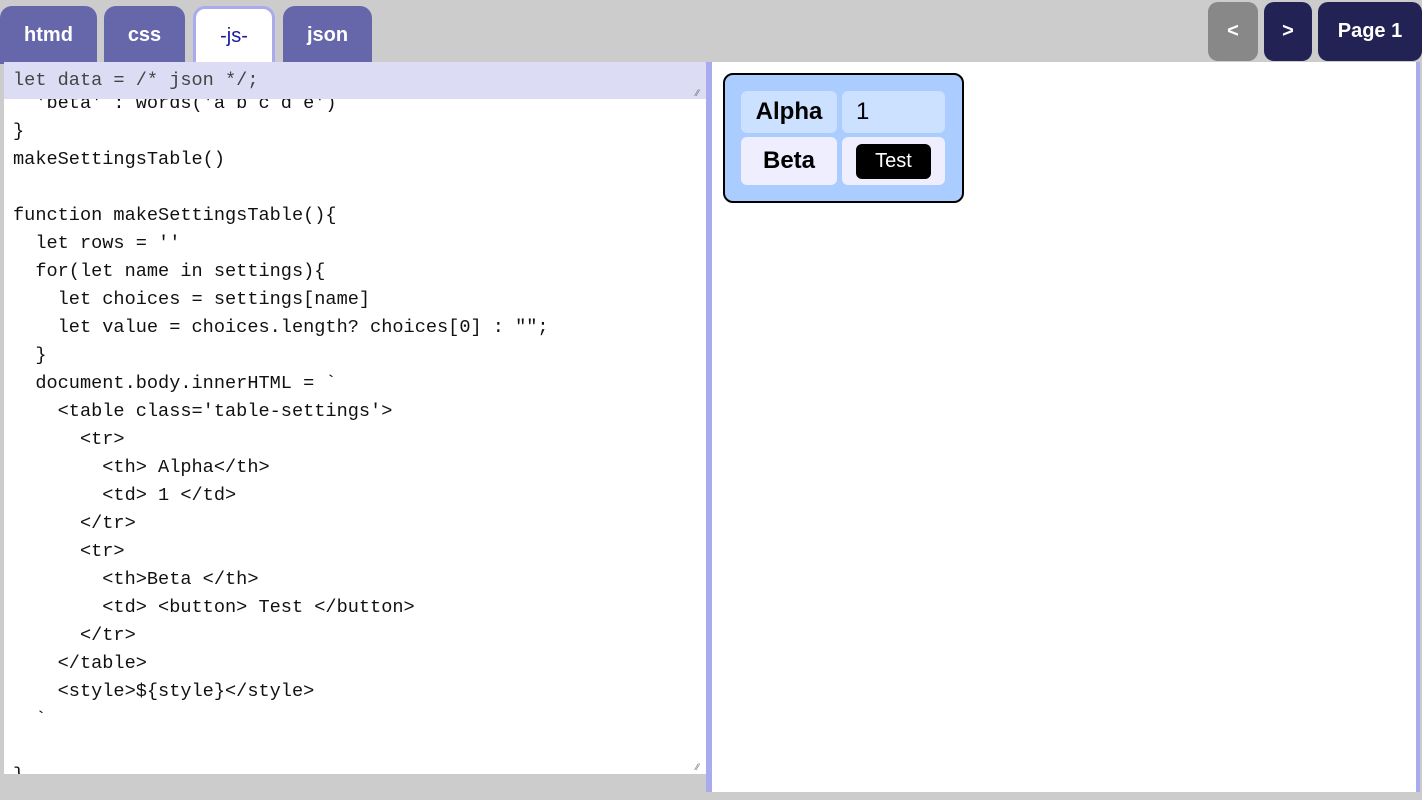 This screenshot has width=1422, height=800. Describe the element at coordinates (1418, 427) in the screenshot. I see `preview-border` at that location.